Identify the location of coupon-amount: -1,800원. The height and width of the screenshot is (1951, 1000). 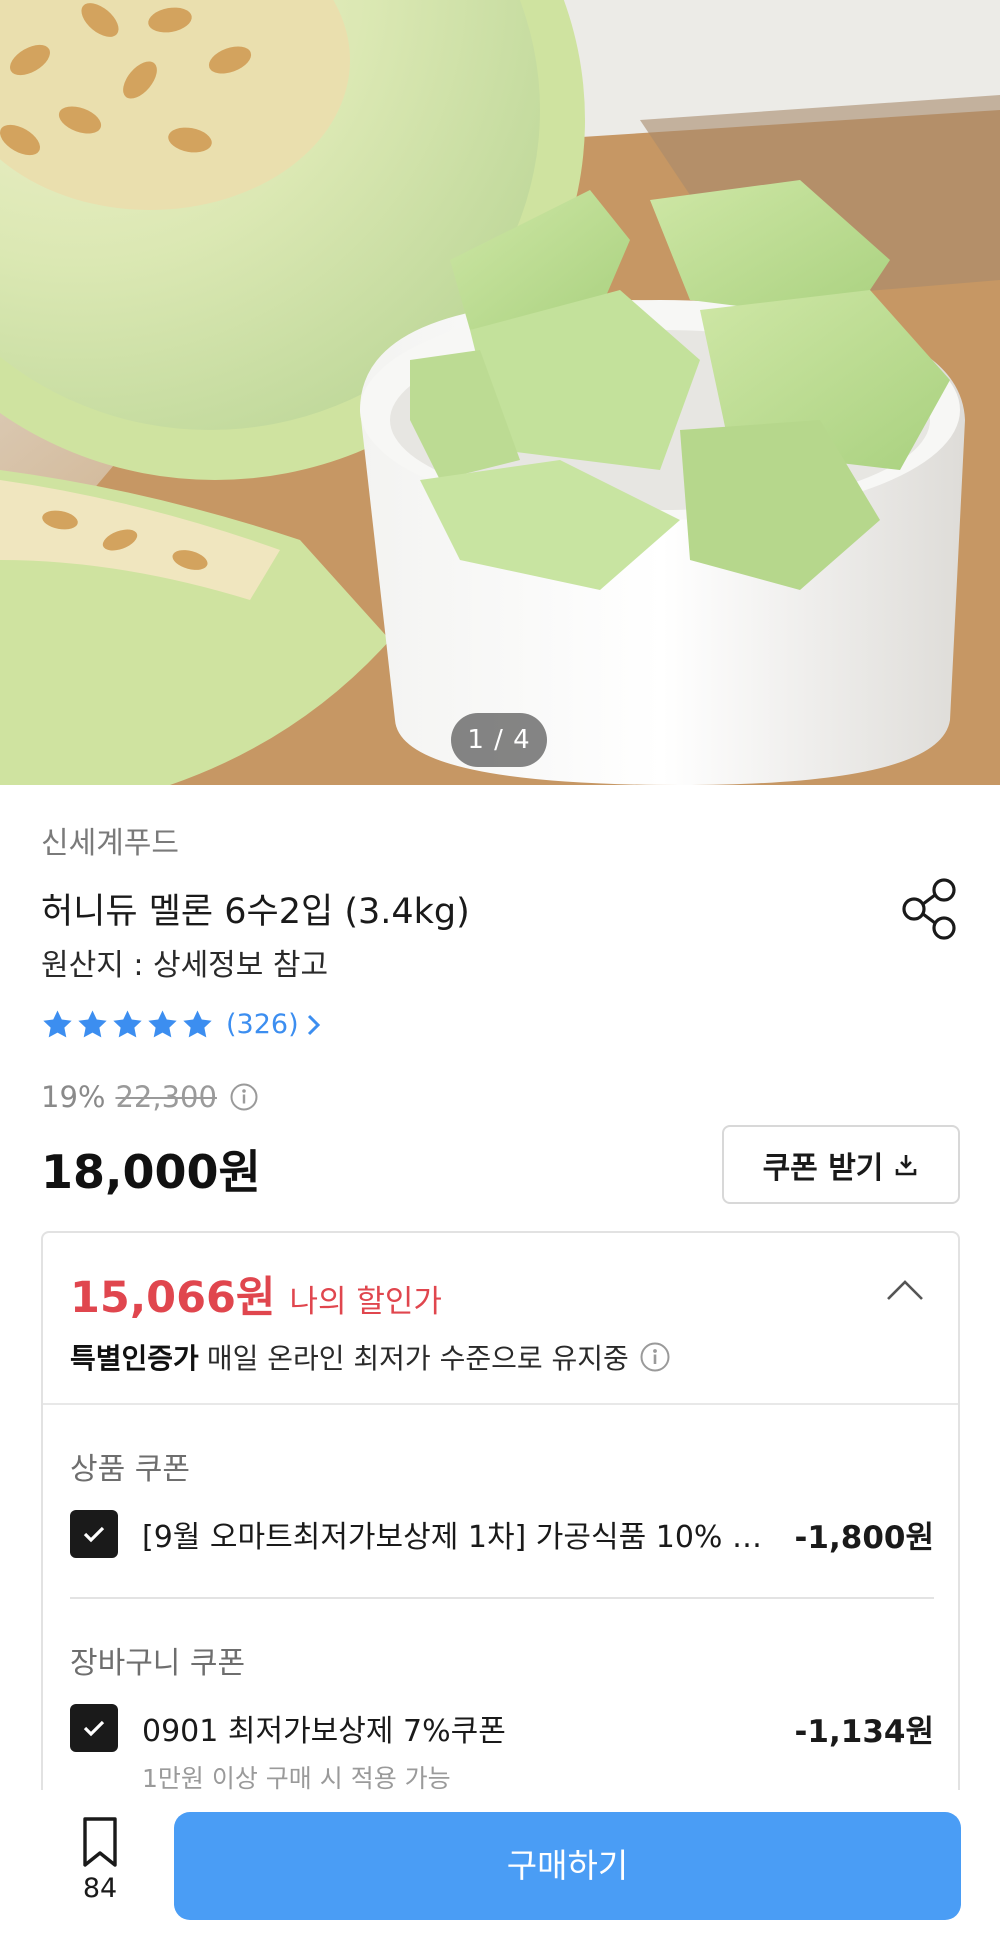
(864, 1537).